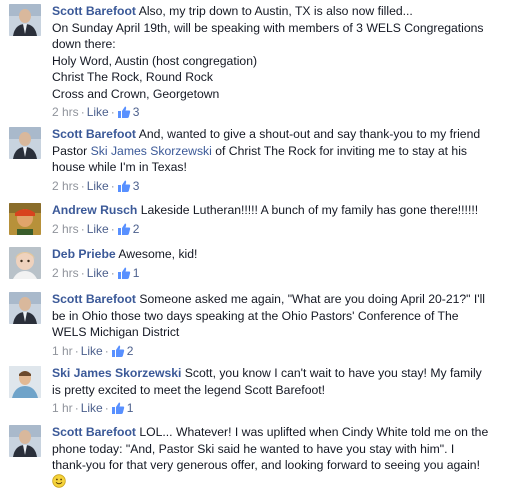  Describe the element at coordinates (94, 210) in the screenshot. I see `comment-author: Andrew Rusch` at that location.